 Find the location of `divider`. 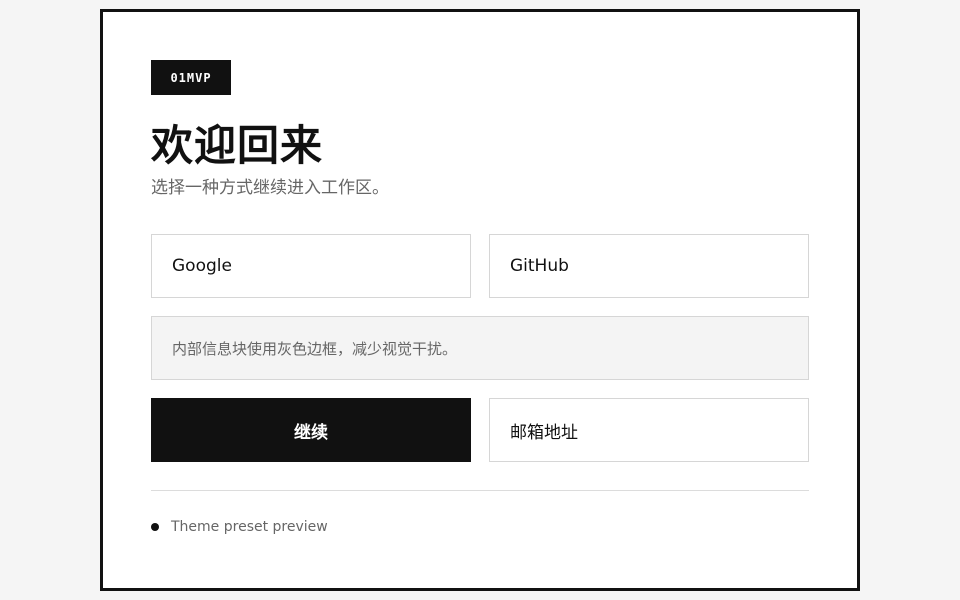

divider is located at coordinates (480, 490).